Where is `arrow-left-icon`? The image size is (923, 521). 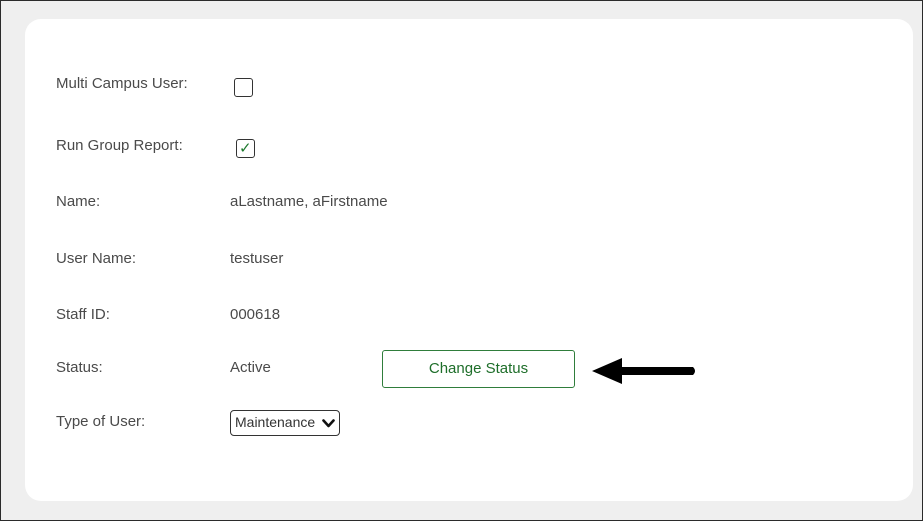
arrow-left-icon is located at coordinates (643, 371).